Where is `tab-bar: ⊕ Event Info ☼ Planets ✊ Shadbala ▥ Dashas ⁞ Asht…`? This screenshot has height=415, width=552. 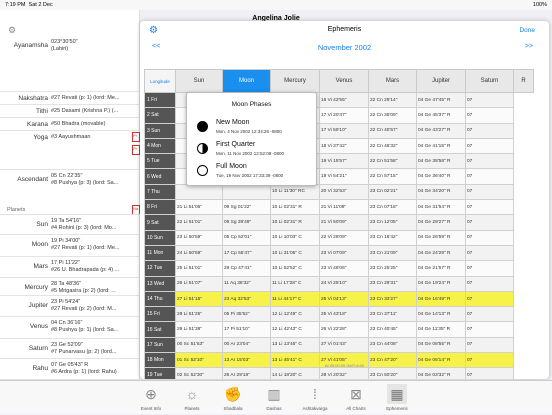 tab-bar: ⊕ Event Info ☼ Planets ✊ Shadbala ▥ Dashas ⁞ Asht… is located at coordinates (276, 397).